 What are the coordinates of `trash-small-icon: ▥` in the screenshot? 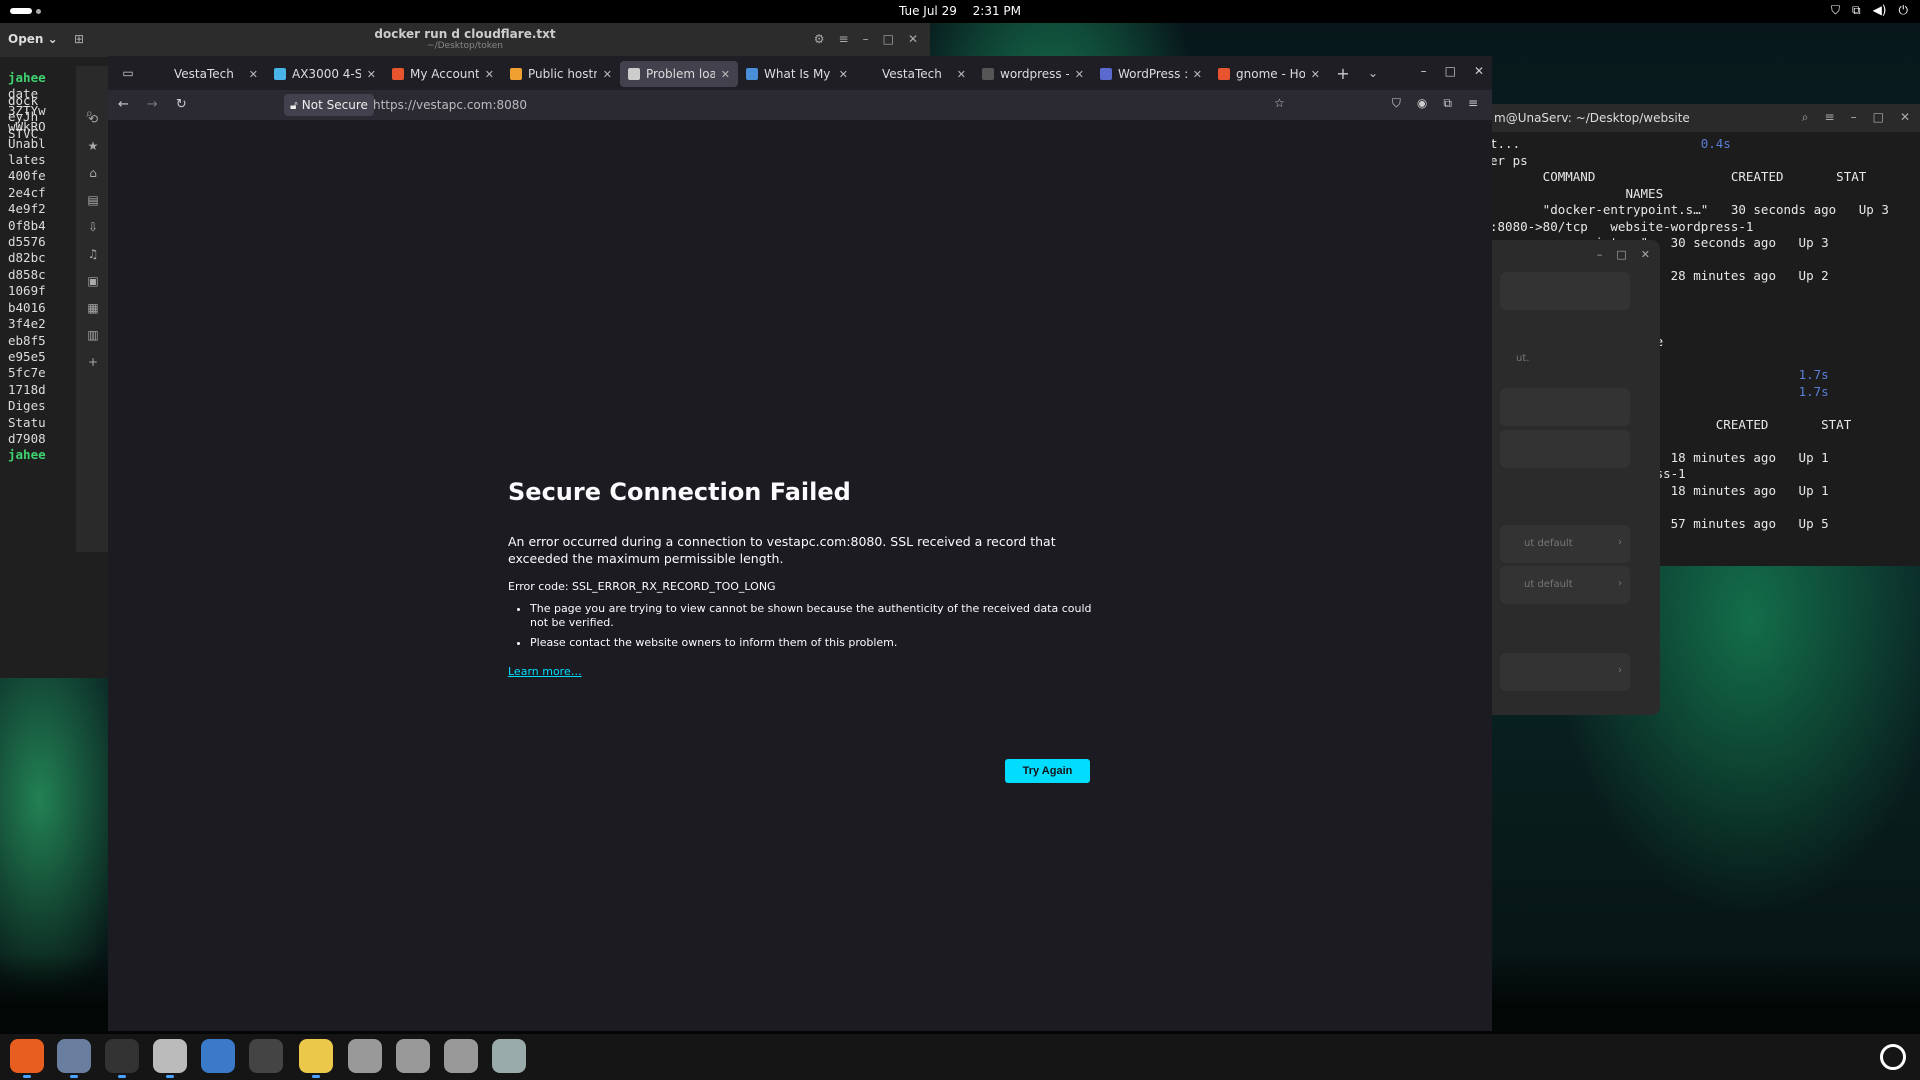 It's located at (92, 335).